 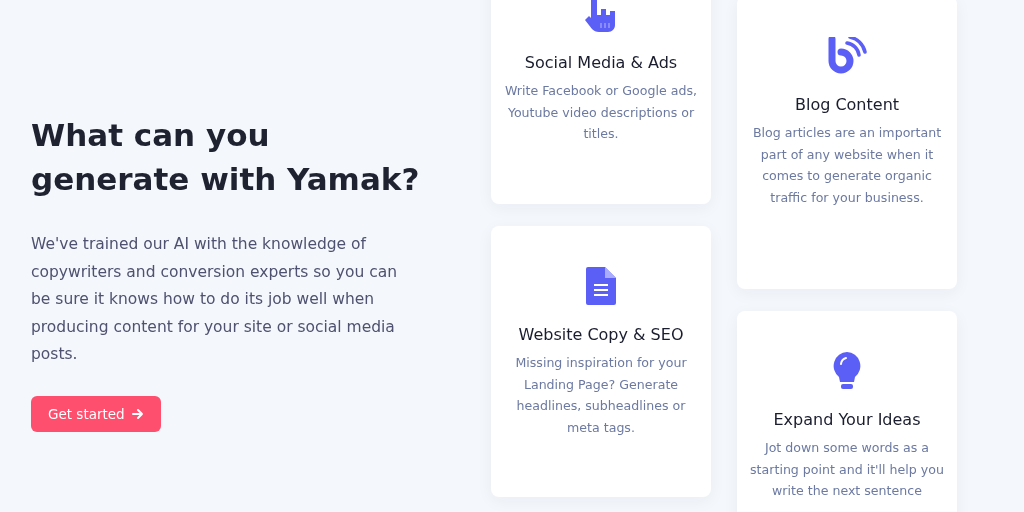 What do you see at coordinates (847, 470) in the screenshot?
I see `card-description: Jot down some words as a starting point and it'll help you write the next sentence` at bounding box center [847, 470].